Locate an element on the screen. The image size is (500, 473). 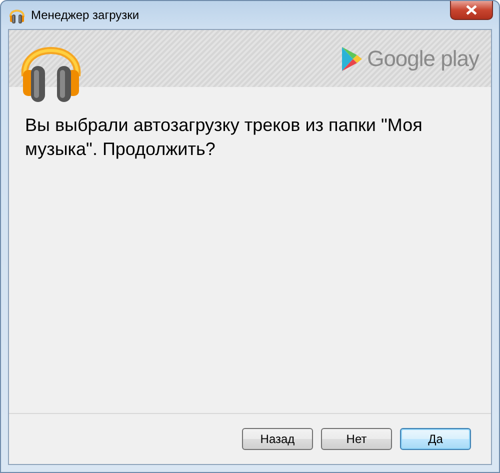
dialog-button: Да is located at coordinates (435, 439).